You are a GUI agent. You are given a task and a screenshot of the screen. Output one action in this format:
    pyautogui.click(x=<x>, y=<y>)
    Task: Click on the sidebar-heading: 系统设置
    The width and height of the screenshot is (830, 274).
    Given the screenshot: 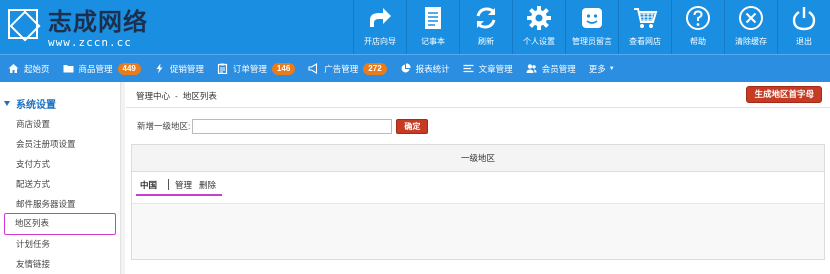 What is the action you would take?
    pyautogui.click(x=30, y=104)
    